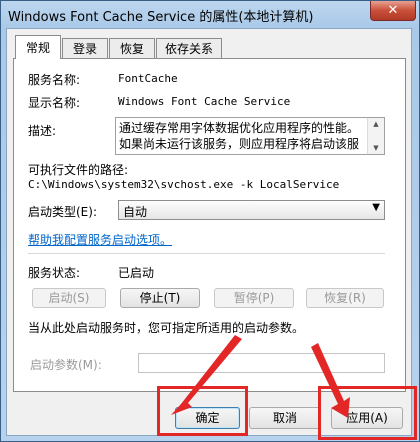 This screenshot has height=442, width=420. Describe the element at coordinates (260, 376) in the screenshot. I see `annotation-arrows` at that location.